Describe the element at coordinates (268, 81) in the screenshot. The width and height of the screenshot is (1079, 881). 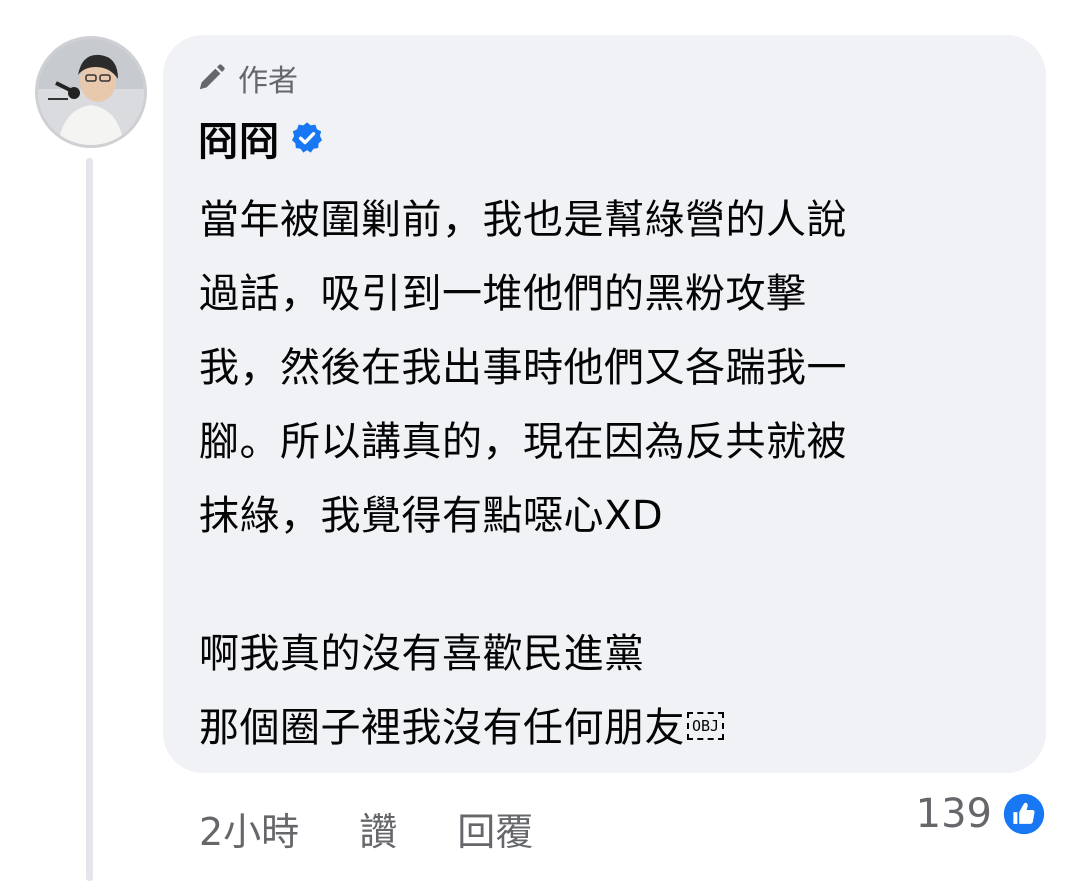
I see `author-badge-label: 作者` at that location.